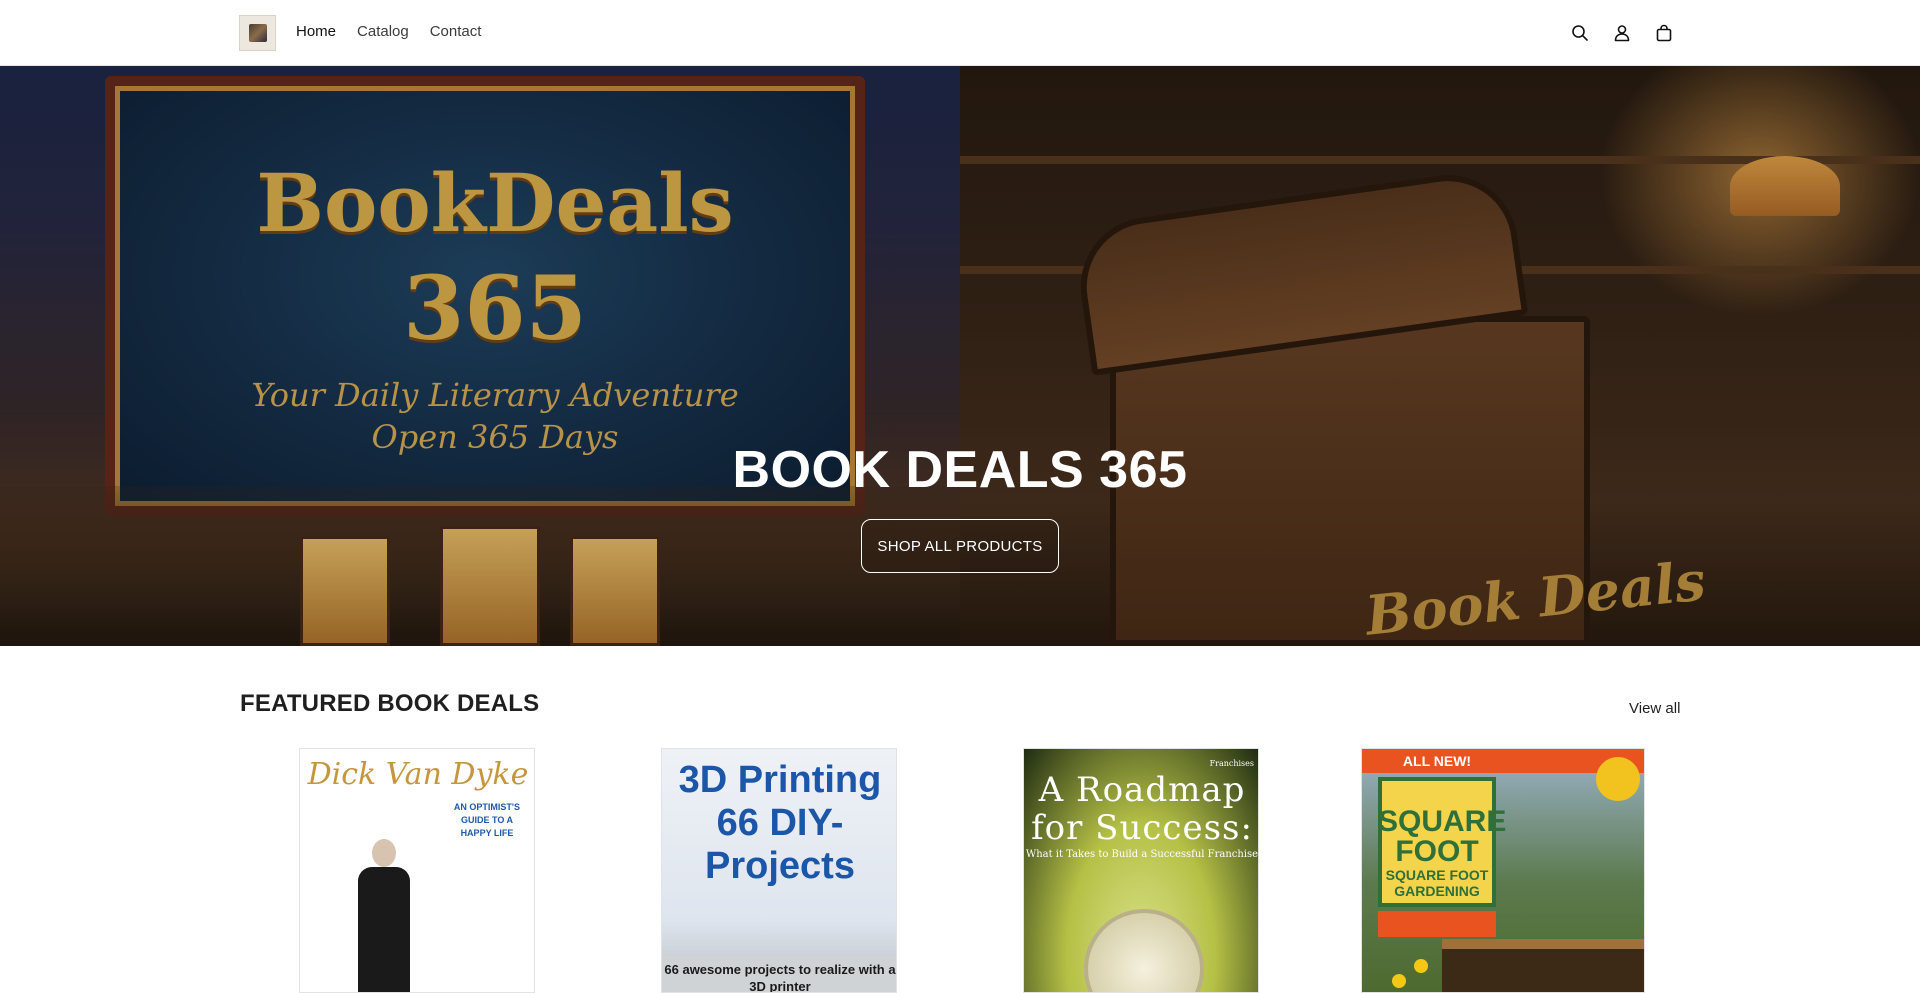 The height and width of the screenshot is (993, 1920). I want to click on figure-head, so click(384, 853).